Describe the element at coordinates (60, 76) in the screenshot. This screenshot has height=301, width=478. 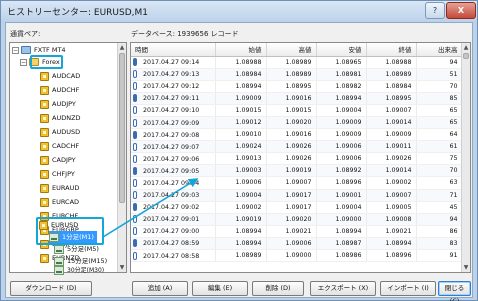
I see `tree-symbol-audcad: AUDCAD` at that location.